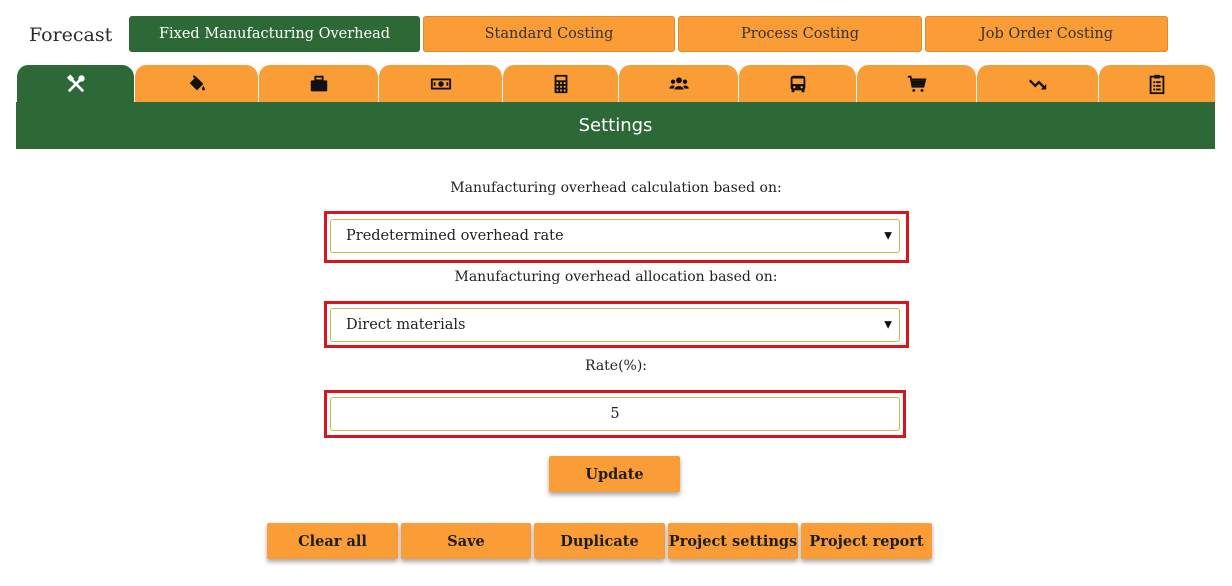 Image resolution: width=1232 pixels, height=586 pixels. Describe the element at coordinates (274, 34) in the screenshot. I see `tab-fixed-manufacturing-overhead: Fixed Manufacturing Overhead` at that location.